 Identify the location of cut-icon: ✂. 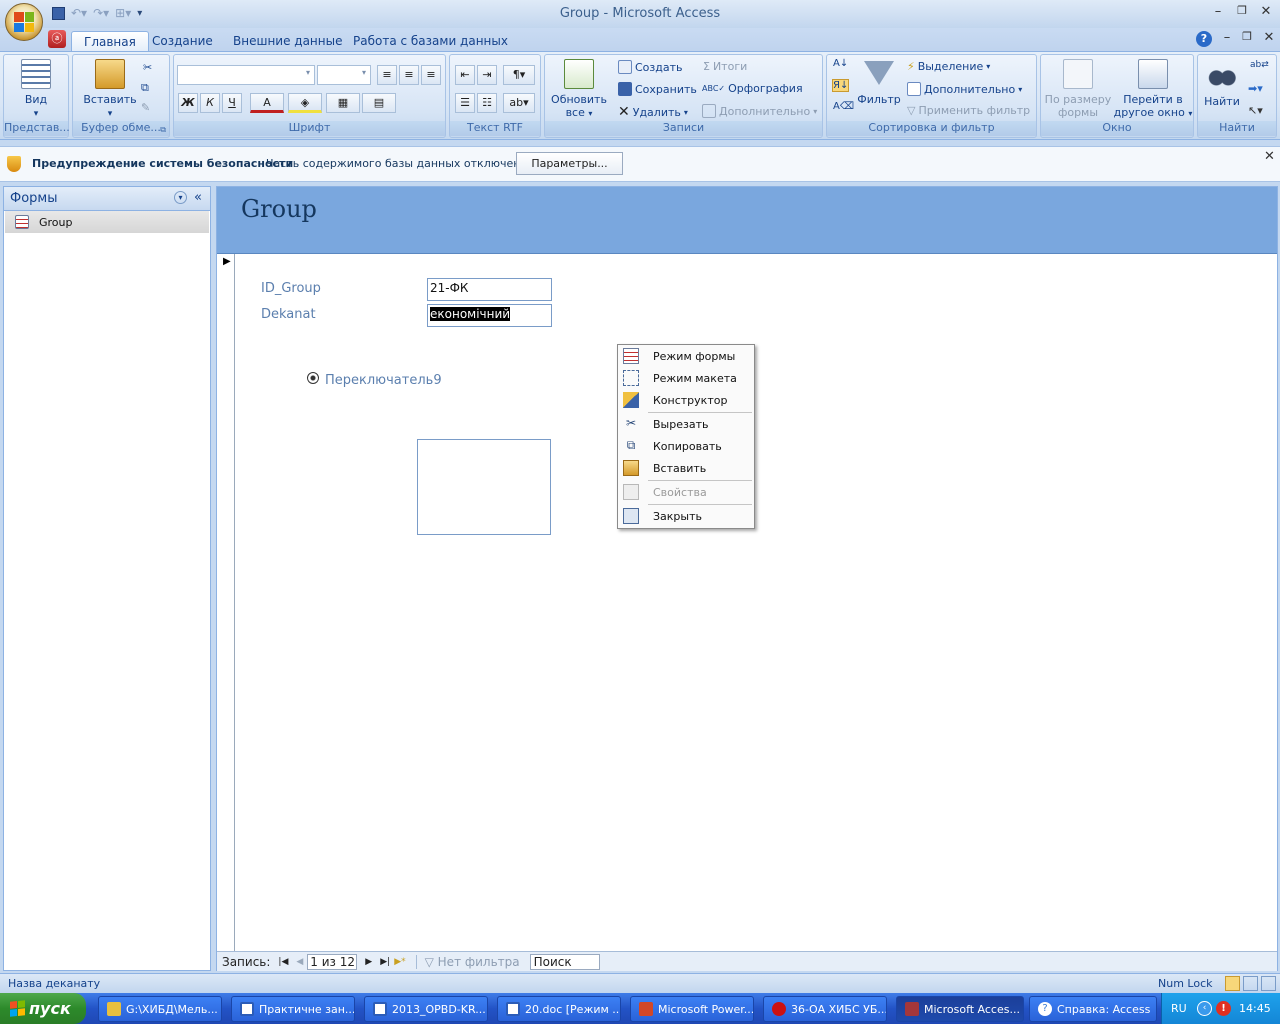
(147, 67).